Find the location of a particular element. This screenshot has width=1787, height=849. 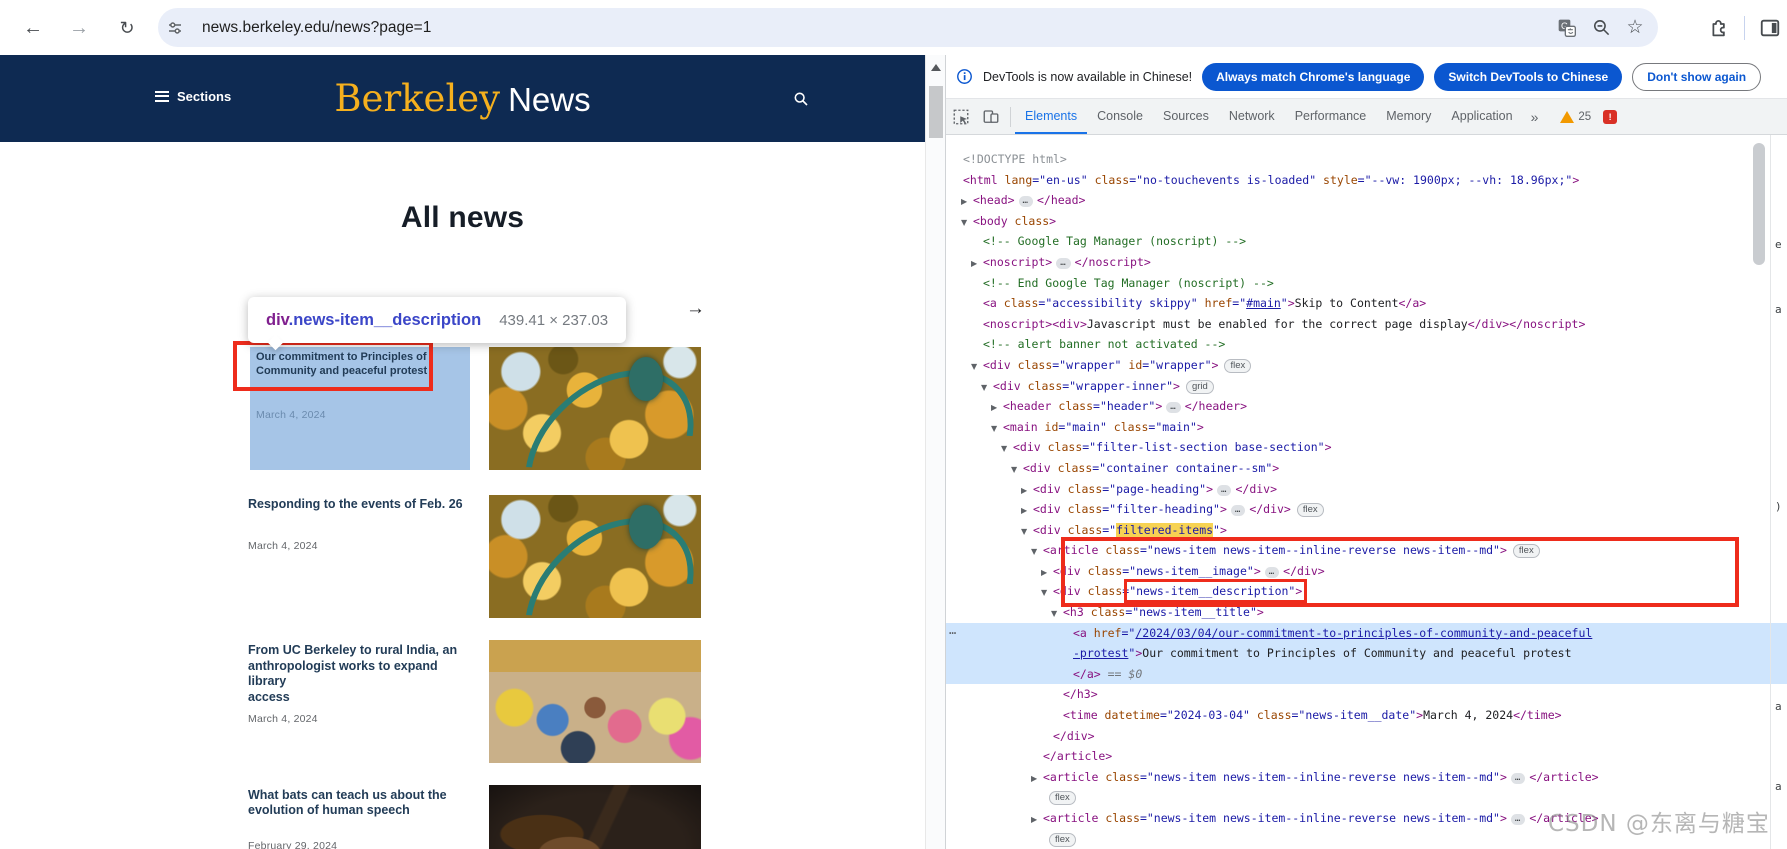

tab-application: Application is located at coordinates (1481, 116).